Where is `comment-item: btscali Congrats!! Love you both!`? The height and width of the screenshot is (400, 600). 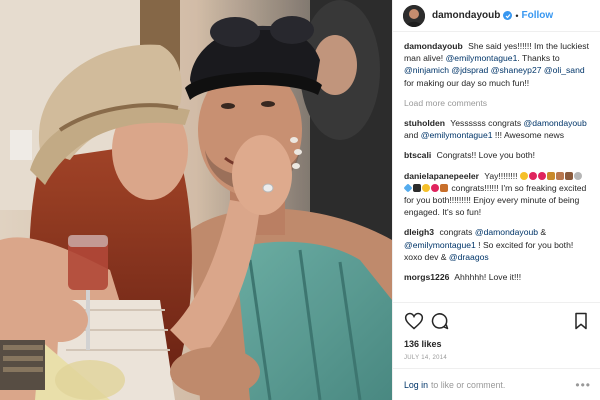
comment-item: btscali Congrats!! Love you both! is located at coordinates (497, 155).